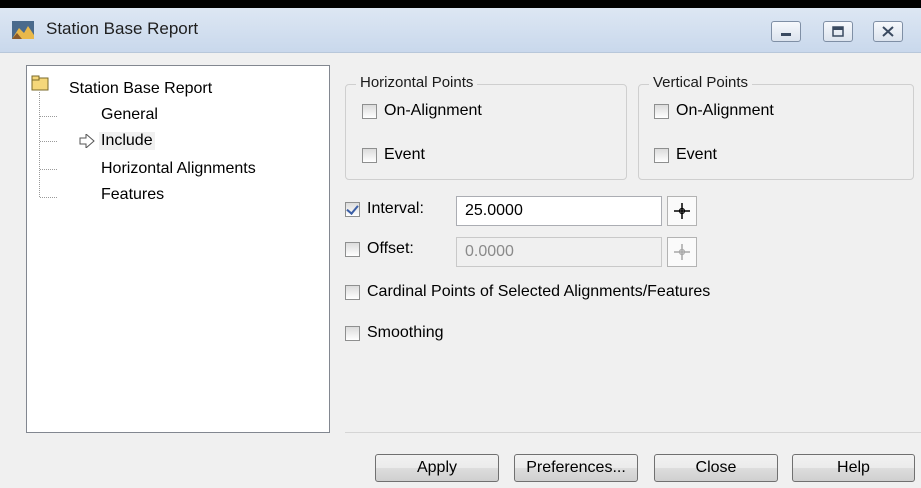  Describe the element at coordinates (661, 155) in the screenshot. I see `vertical-event-checkbox` at that location.